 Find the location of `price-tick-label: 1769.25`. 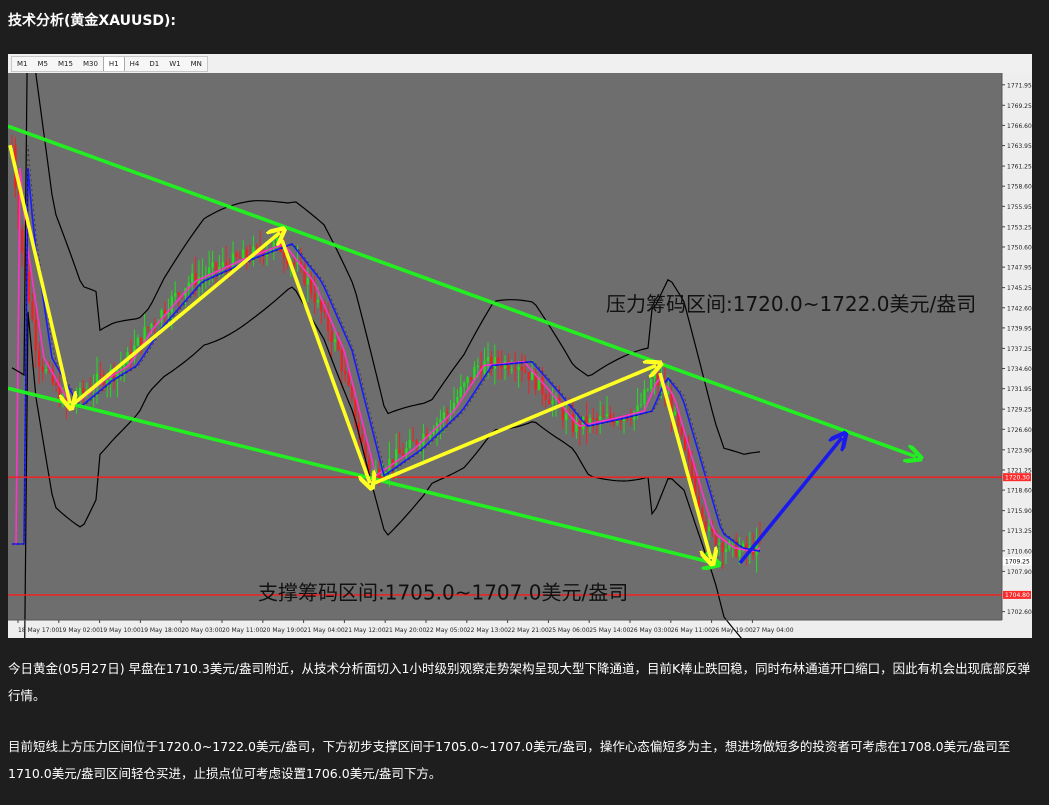

price-tick-label: 1769.25 is located at coordinates (1019, 106).